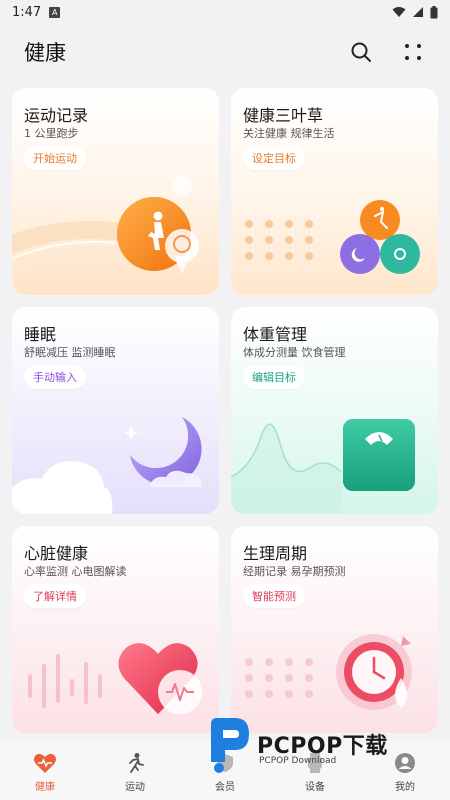 The image size is (450, 800). What do you see at coordinates (56, 553) in the screenshot?
I see `heart-card-title: 心脏健康` at bounding box center [56, 553].